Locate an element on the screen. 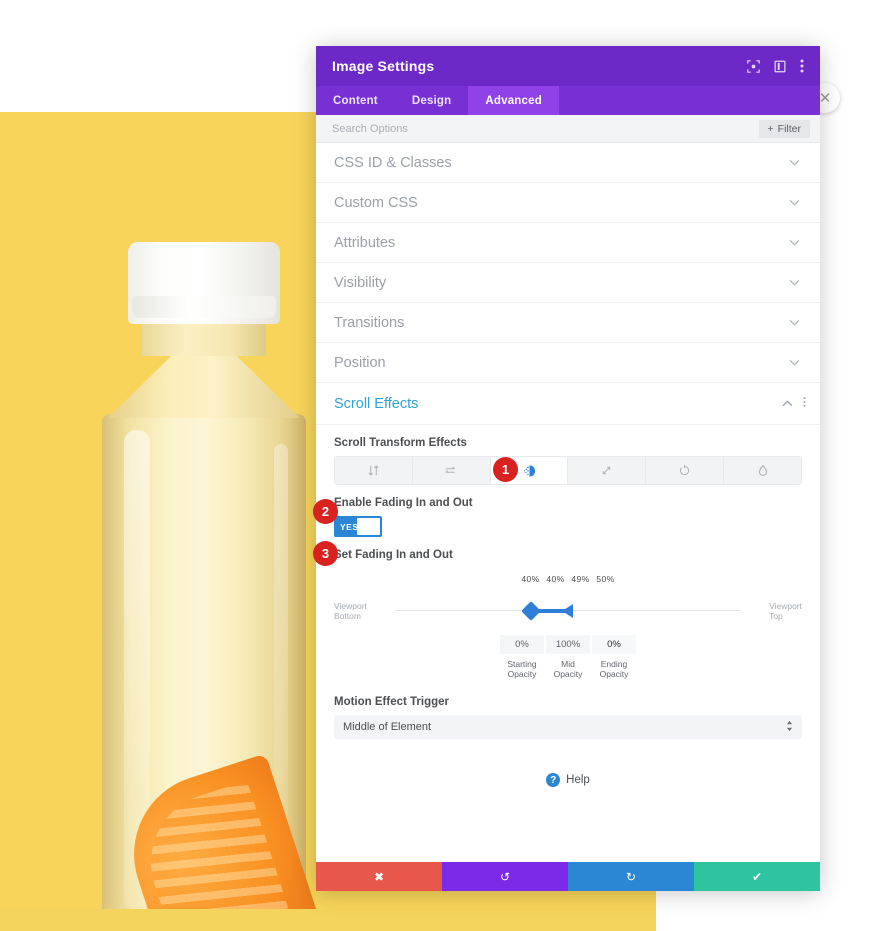 This screenshot has height=931, width=880. tick-3: 50% is located at coordinates (605, 579).